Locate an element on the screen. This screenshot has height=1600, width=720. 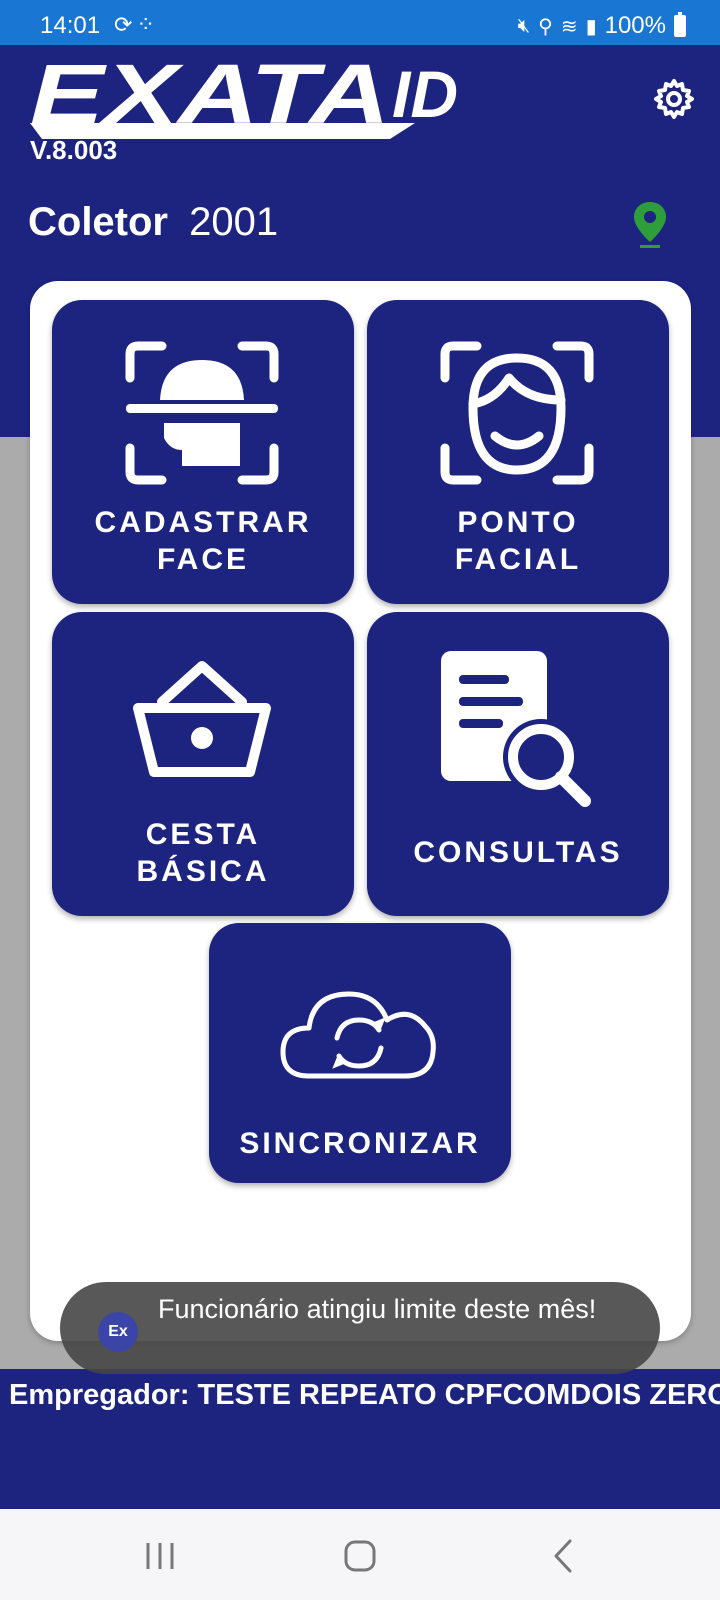
status-right: 🔇︎ ⚲ ≋ ▮ 100% is located at coordinates (602, 26).